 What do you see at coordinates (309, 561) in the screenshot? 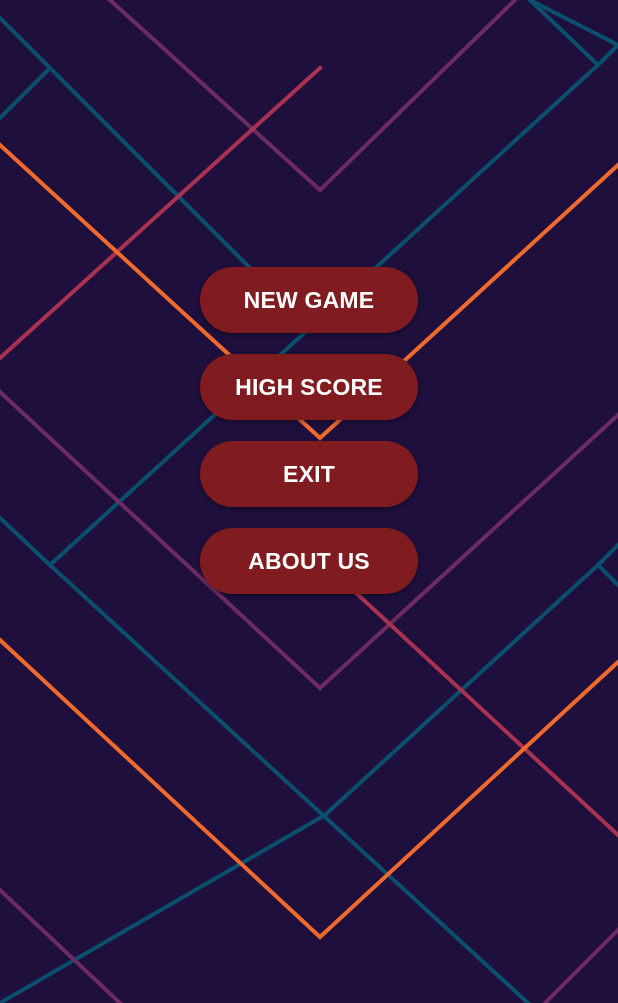
I see `about-us-button: ABOUT US` at bounding box center [309, 561].